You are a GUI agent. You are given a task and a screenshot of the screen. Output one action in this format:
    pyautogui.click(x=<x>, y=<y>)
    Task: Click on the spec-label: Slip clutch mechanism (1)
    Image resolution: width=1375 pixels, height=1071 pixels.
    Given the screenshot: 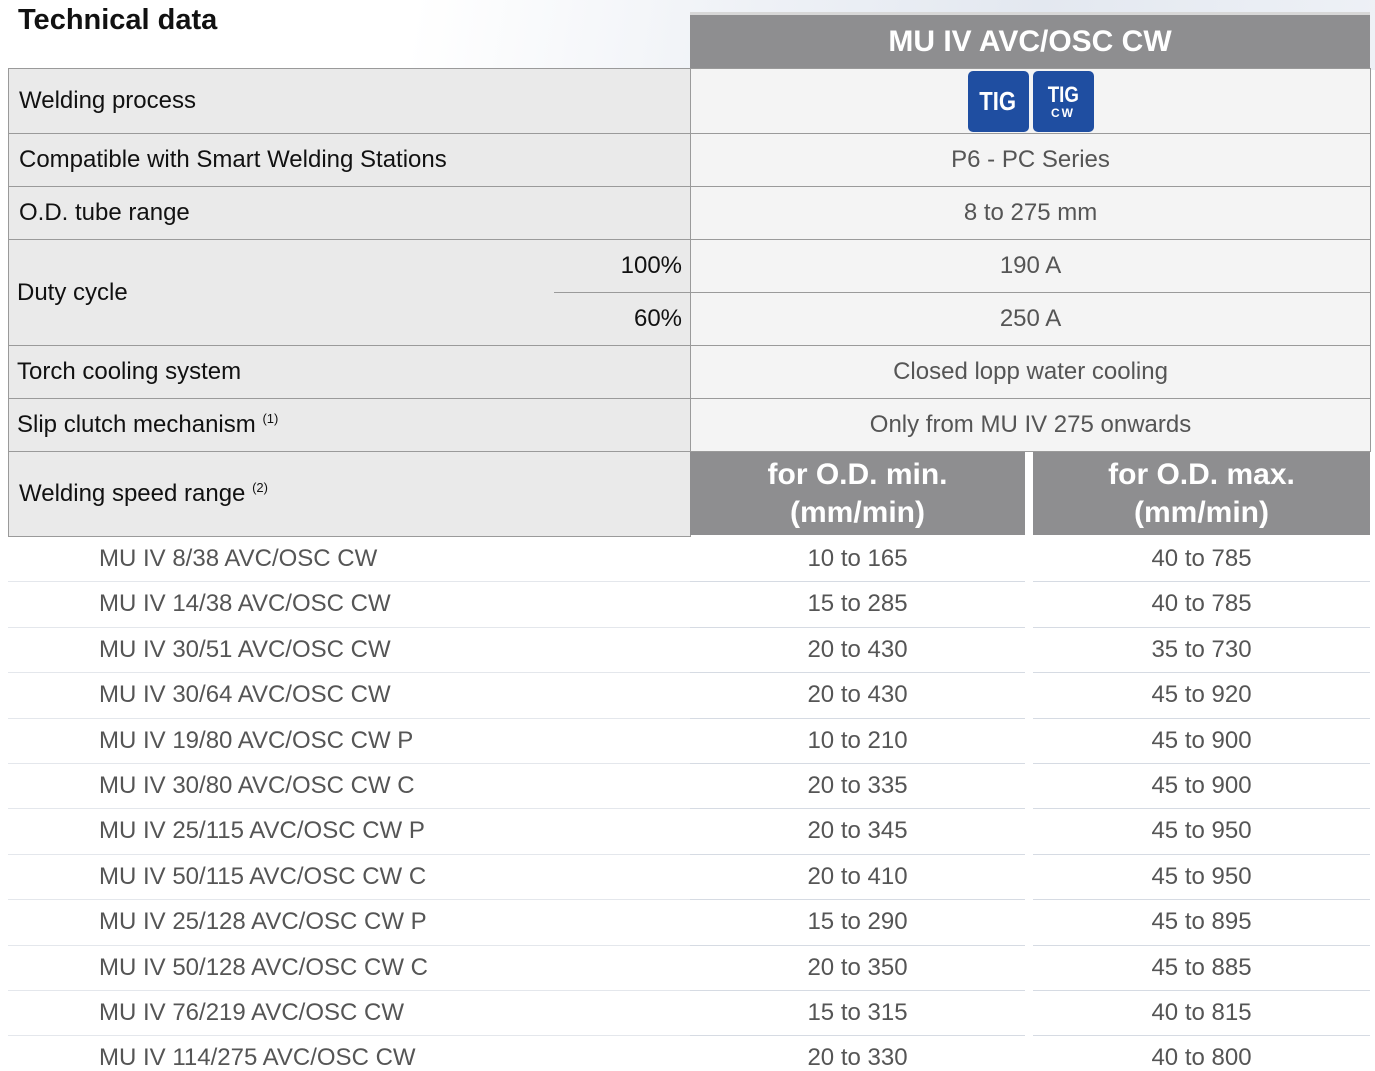 What is the action you would take?
    pyautogui.click(x=349, y=425)
    